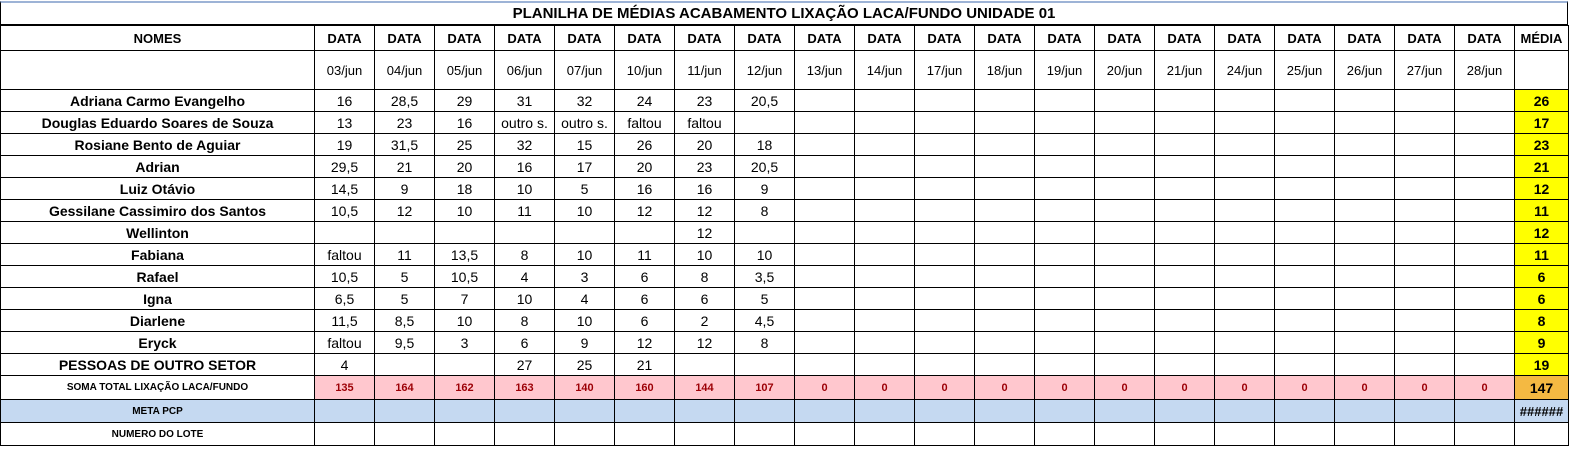 This screenshot has width=1570, height=451. Describe the element at coordinates (157, 144) in the screenshot. I see `name-cell: Rosiane Bento de Aguiar` at that location.